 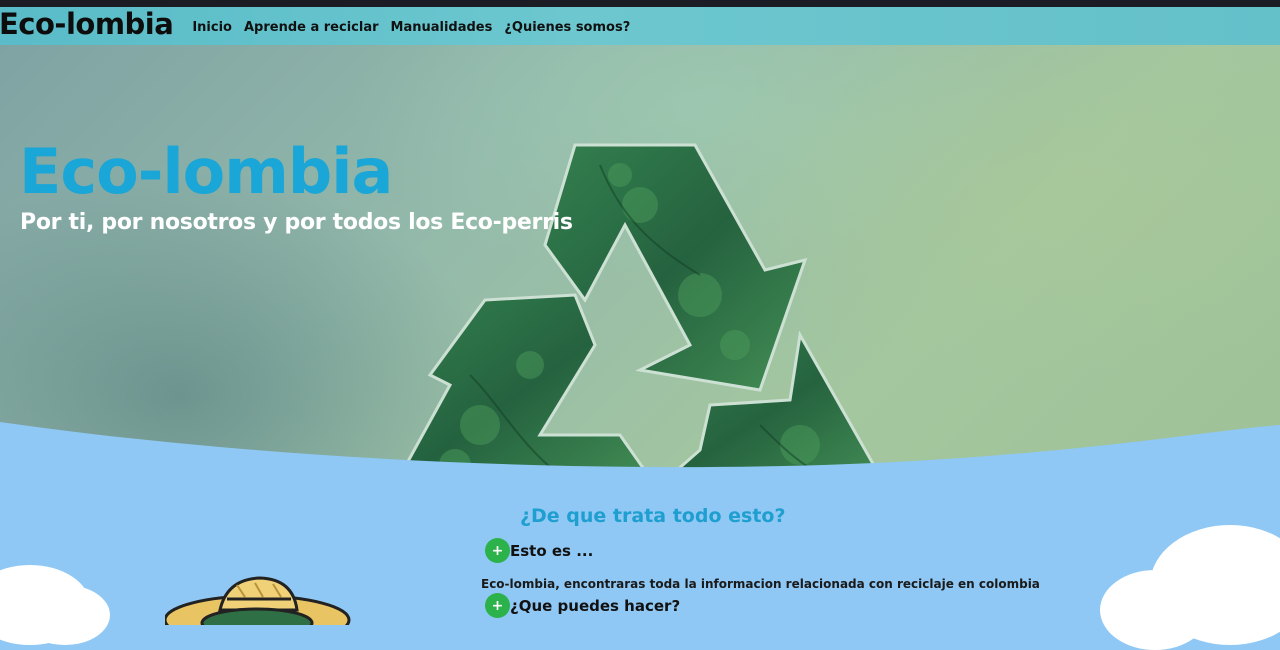 I want to click on brand-logo: Eco-lombia, so click(x=87, y=24).